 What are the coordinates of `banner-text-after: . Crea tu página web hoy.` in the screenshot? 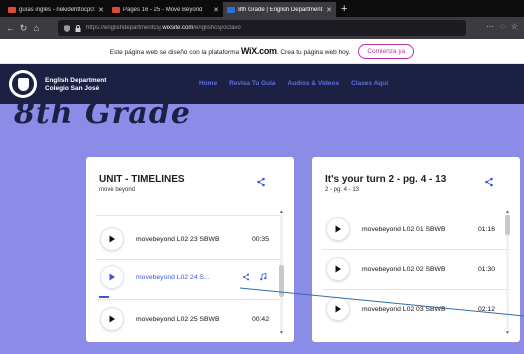 It's located at (313, 52).